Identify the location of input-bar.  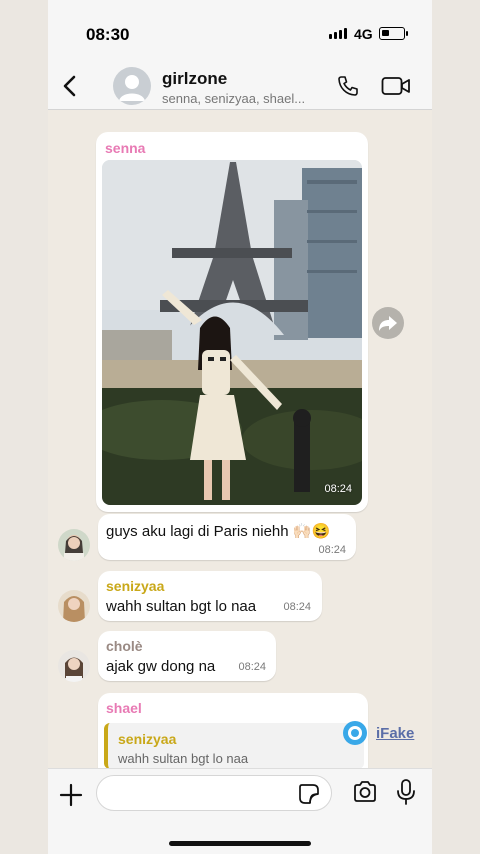
(240, 811).